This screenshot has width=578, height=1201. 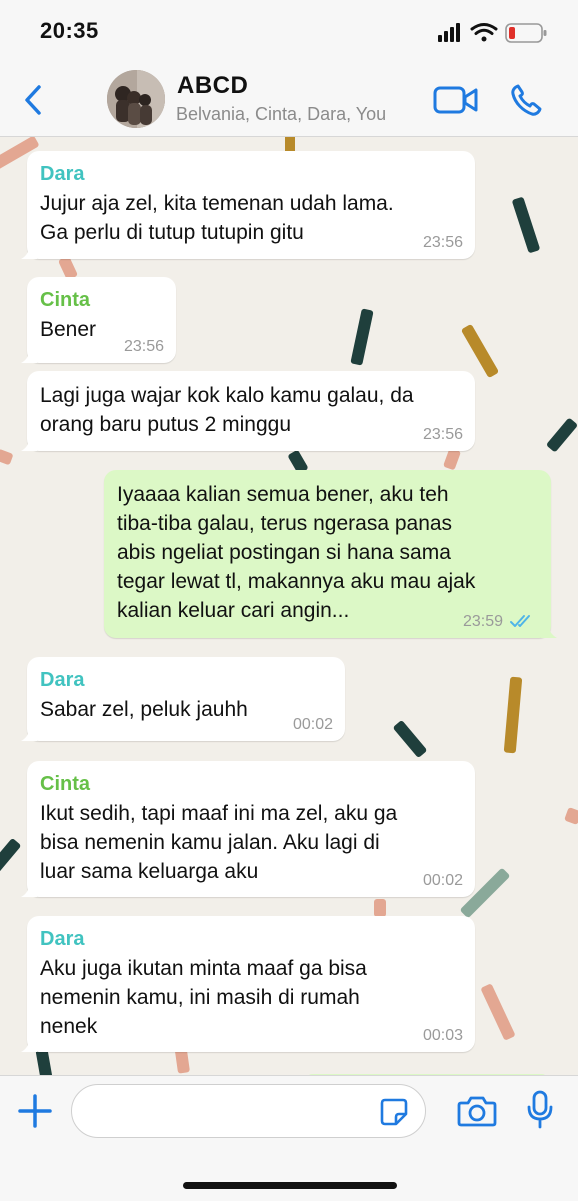 What do you see at coordinates (484, 32) in the screenshot?
I see `wifi-icon` at bounding box center [484, 32].